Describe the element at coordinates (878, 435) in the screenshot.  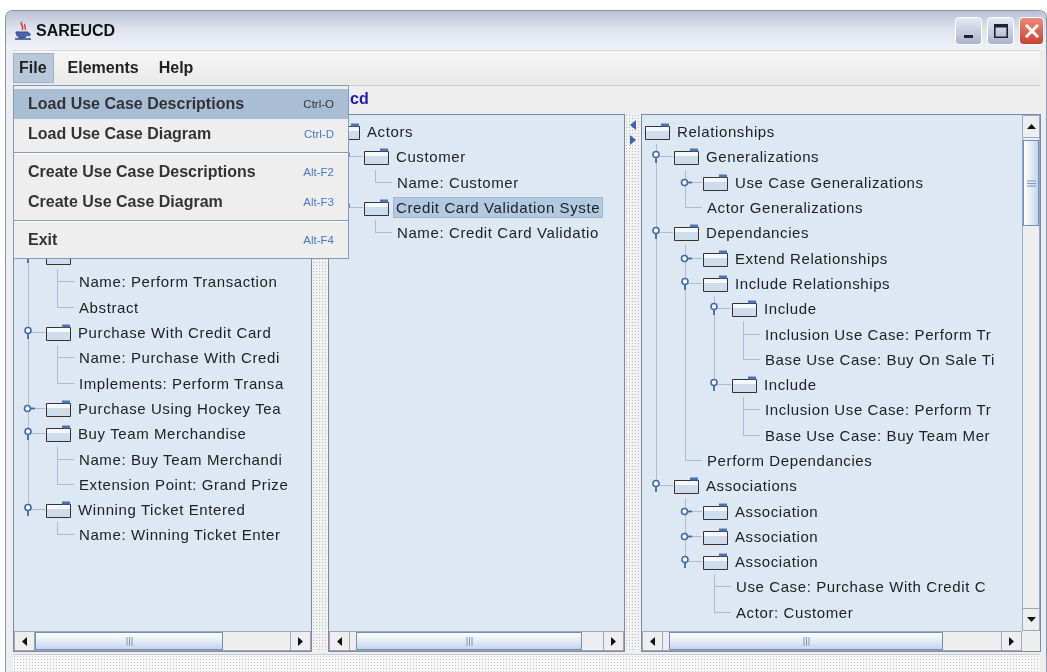
I see `tree-node: Base Use Case: Buy Team Mer` at that location.